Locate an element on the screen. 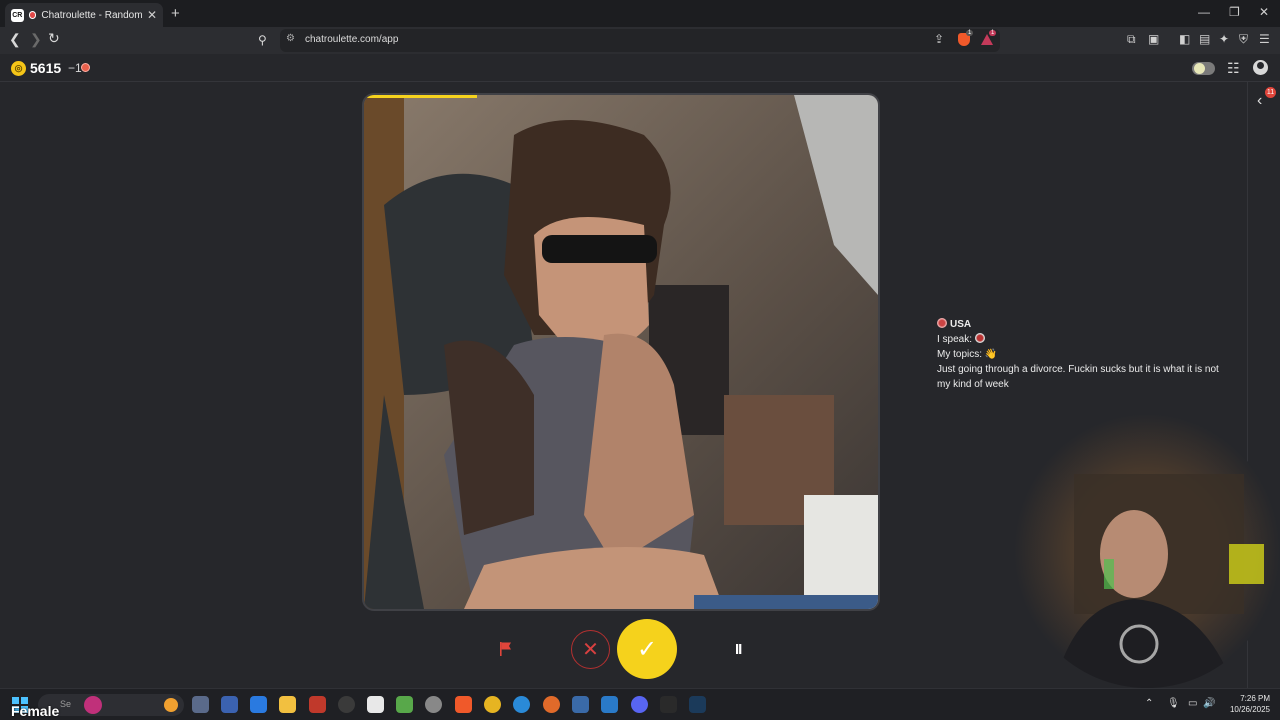 Image resolution: width=1280 pixels, height=720 pixels. self-camera-preview is located at coordinates (1147, 551).